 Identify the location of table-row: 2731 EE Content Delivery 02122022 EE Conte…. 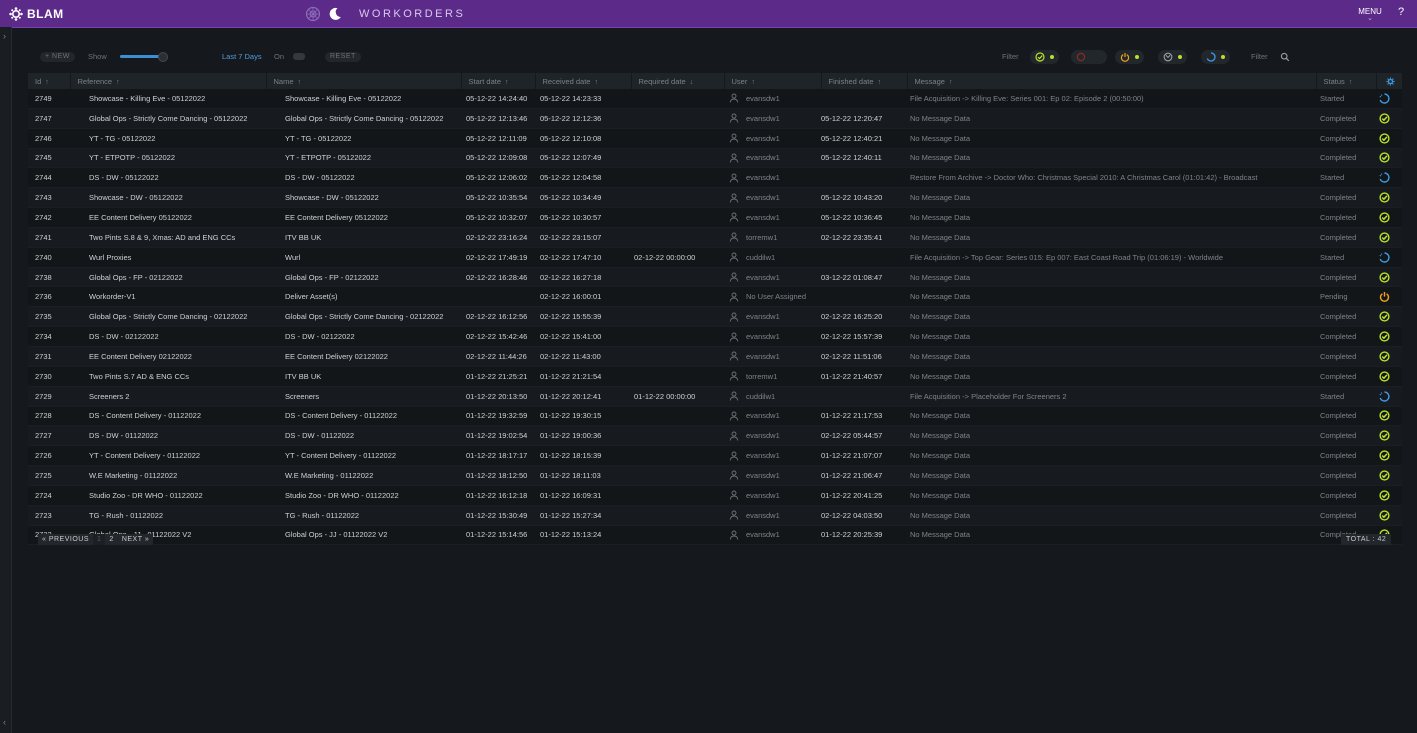
(715, 356).